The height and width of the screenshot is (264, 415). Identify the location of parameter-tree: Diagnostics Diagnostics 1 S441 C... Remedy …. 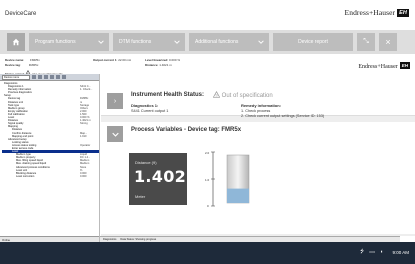
(49, 129).